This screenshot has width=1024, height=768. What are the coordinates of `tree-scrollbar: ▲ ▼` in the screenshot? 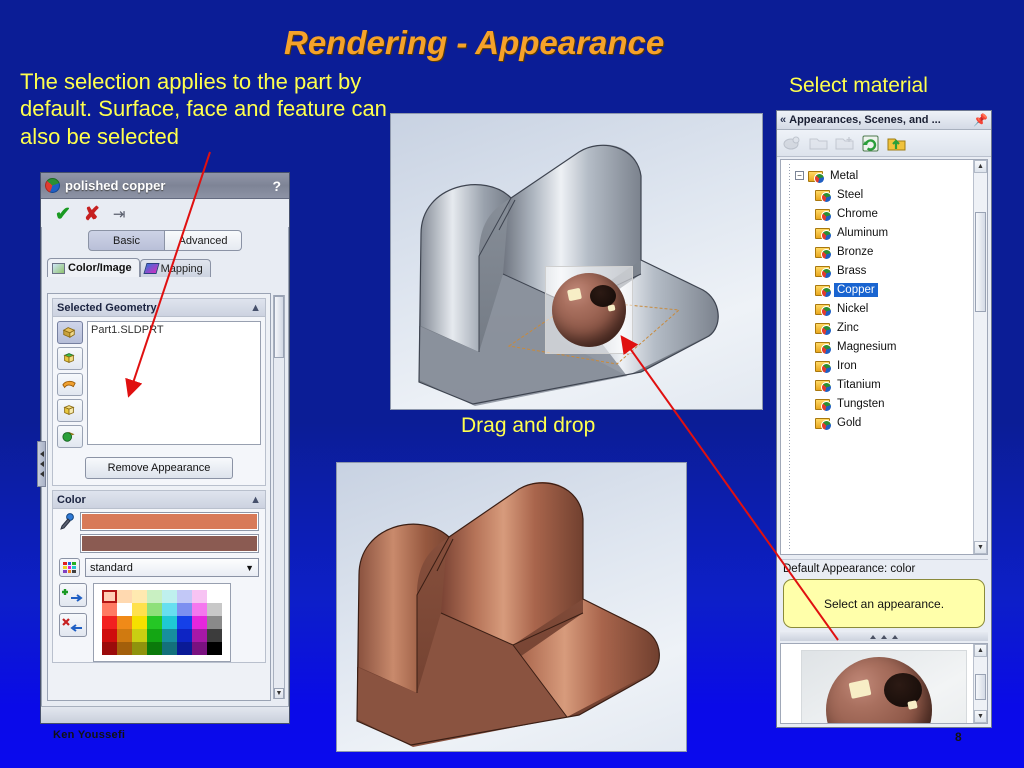 It's located at (980, 357).